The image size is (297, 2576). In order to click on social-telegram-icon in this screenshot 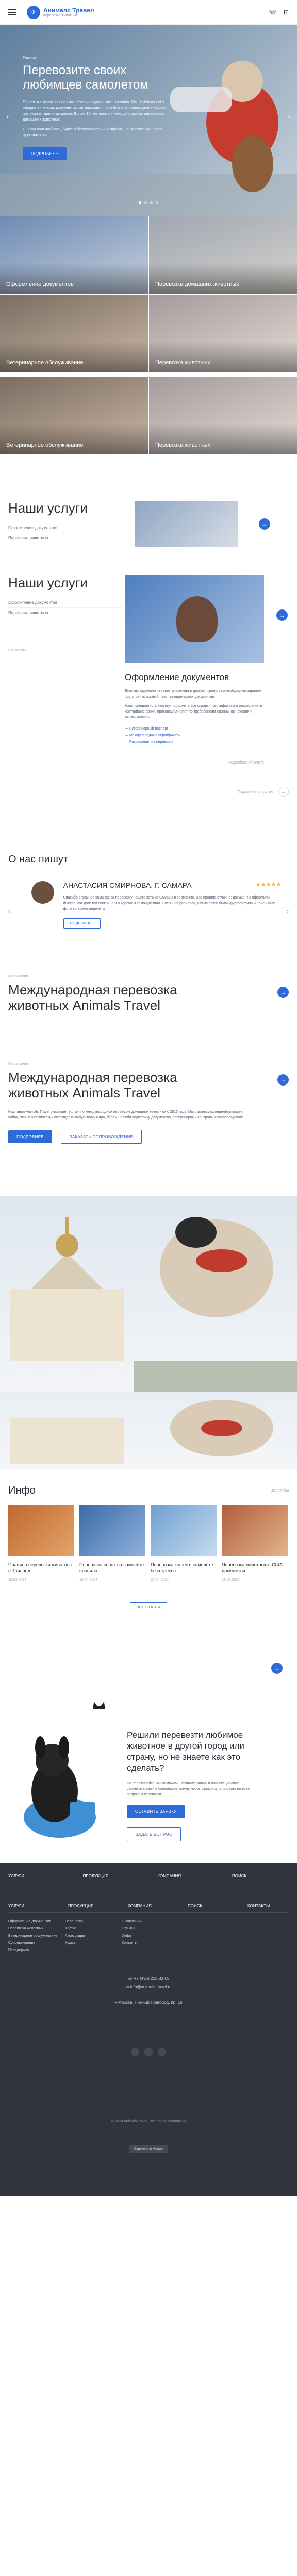, I will do `click(148, 2052)`.